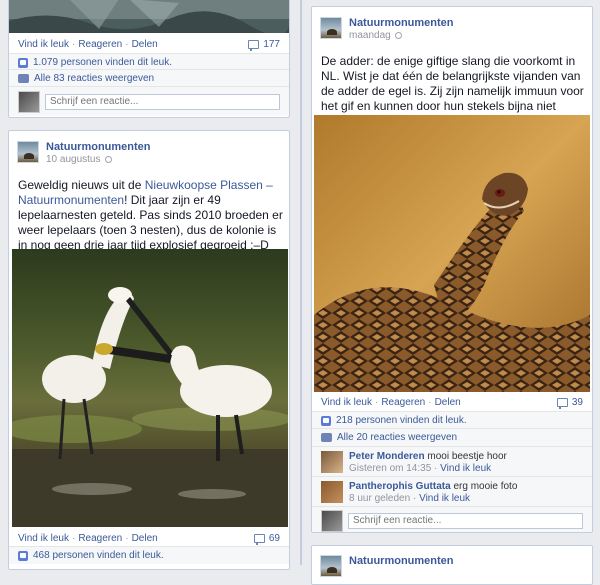  Describe the element at coordinates (387, 456) in the screenshot. I see `comment-author: Peter Monderen` at that location.